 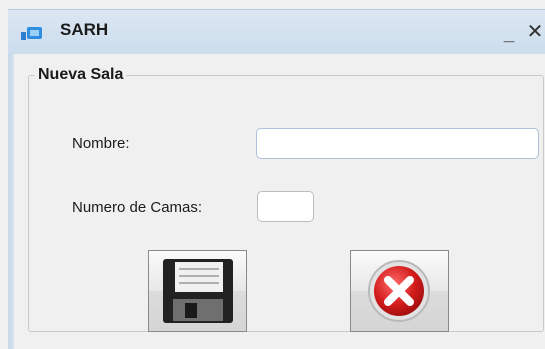 I want to click on floppy-disk-save-icon, so click(x=198, y=291).